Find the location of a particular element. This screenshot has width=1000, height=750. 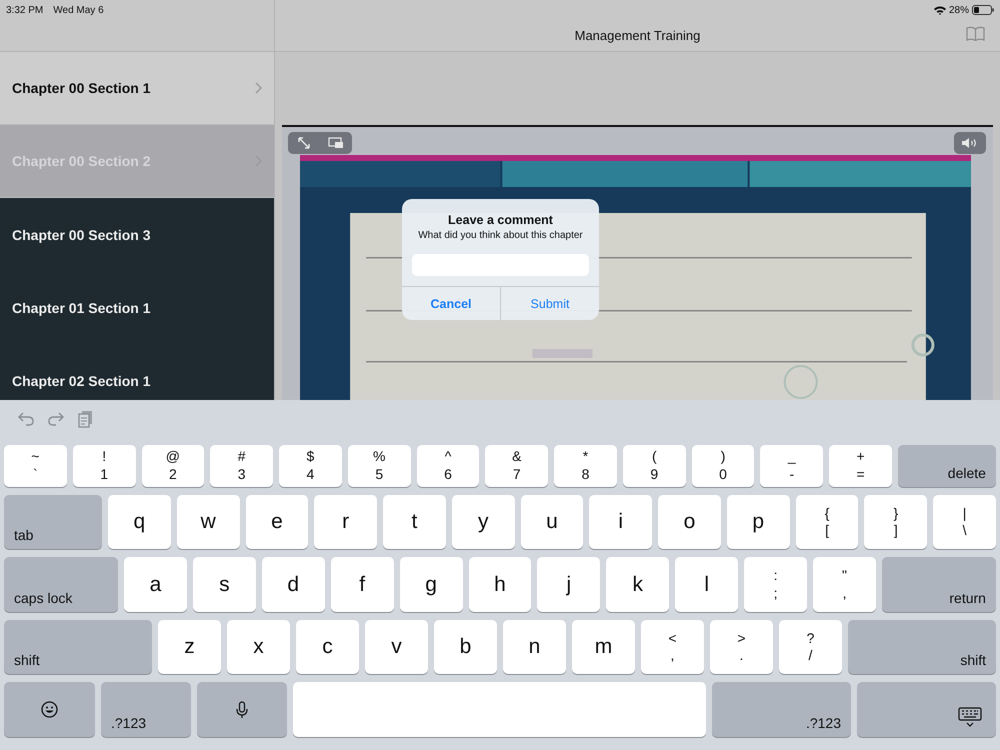

key: ! 1 is located at coordinates (104, 465).